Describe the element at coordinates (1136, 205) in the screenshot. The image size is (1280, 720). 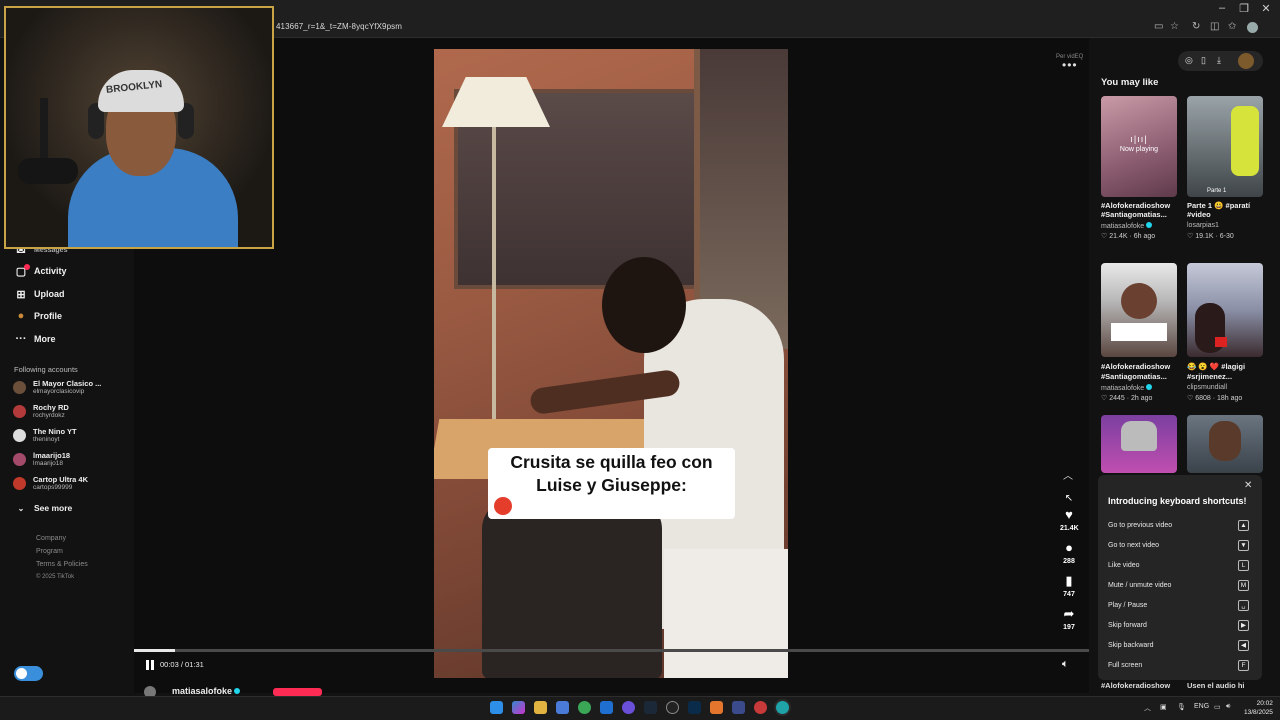
I see `card-title-line-1: #Alofokeradioshow` at that location.